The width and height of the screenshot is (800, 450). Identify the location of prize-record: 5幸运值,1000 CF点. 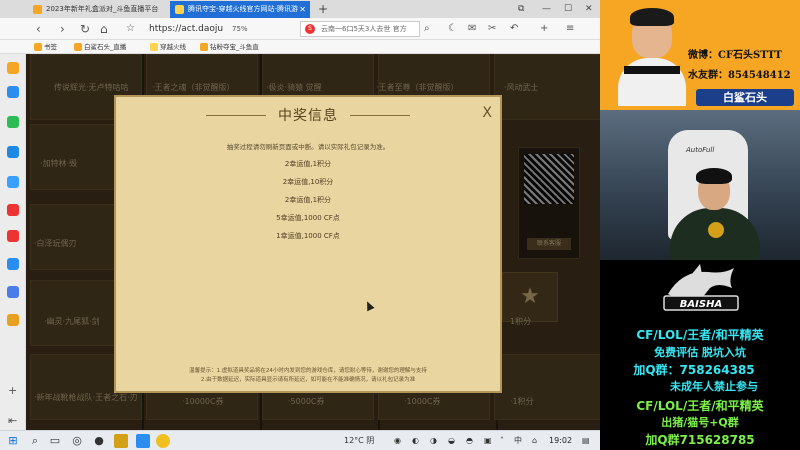
(308, 218).